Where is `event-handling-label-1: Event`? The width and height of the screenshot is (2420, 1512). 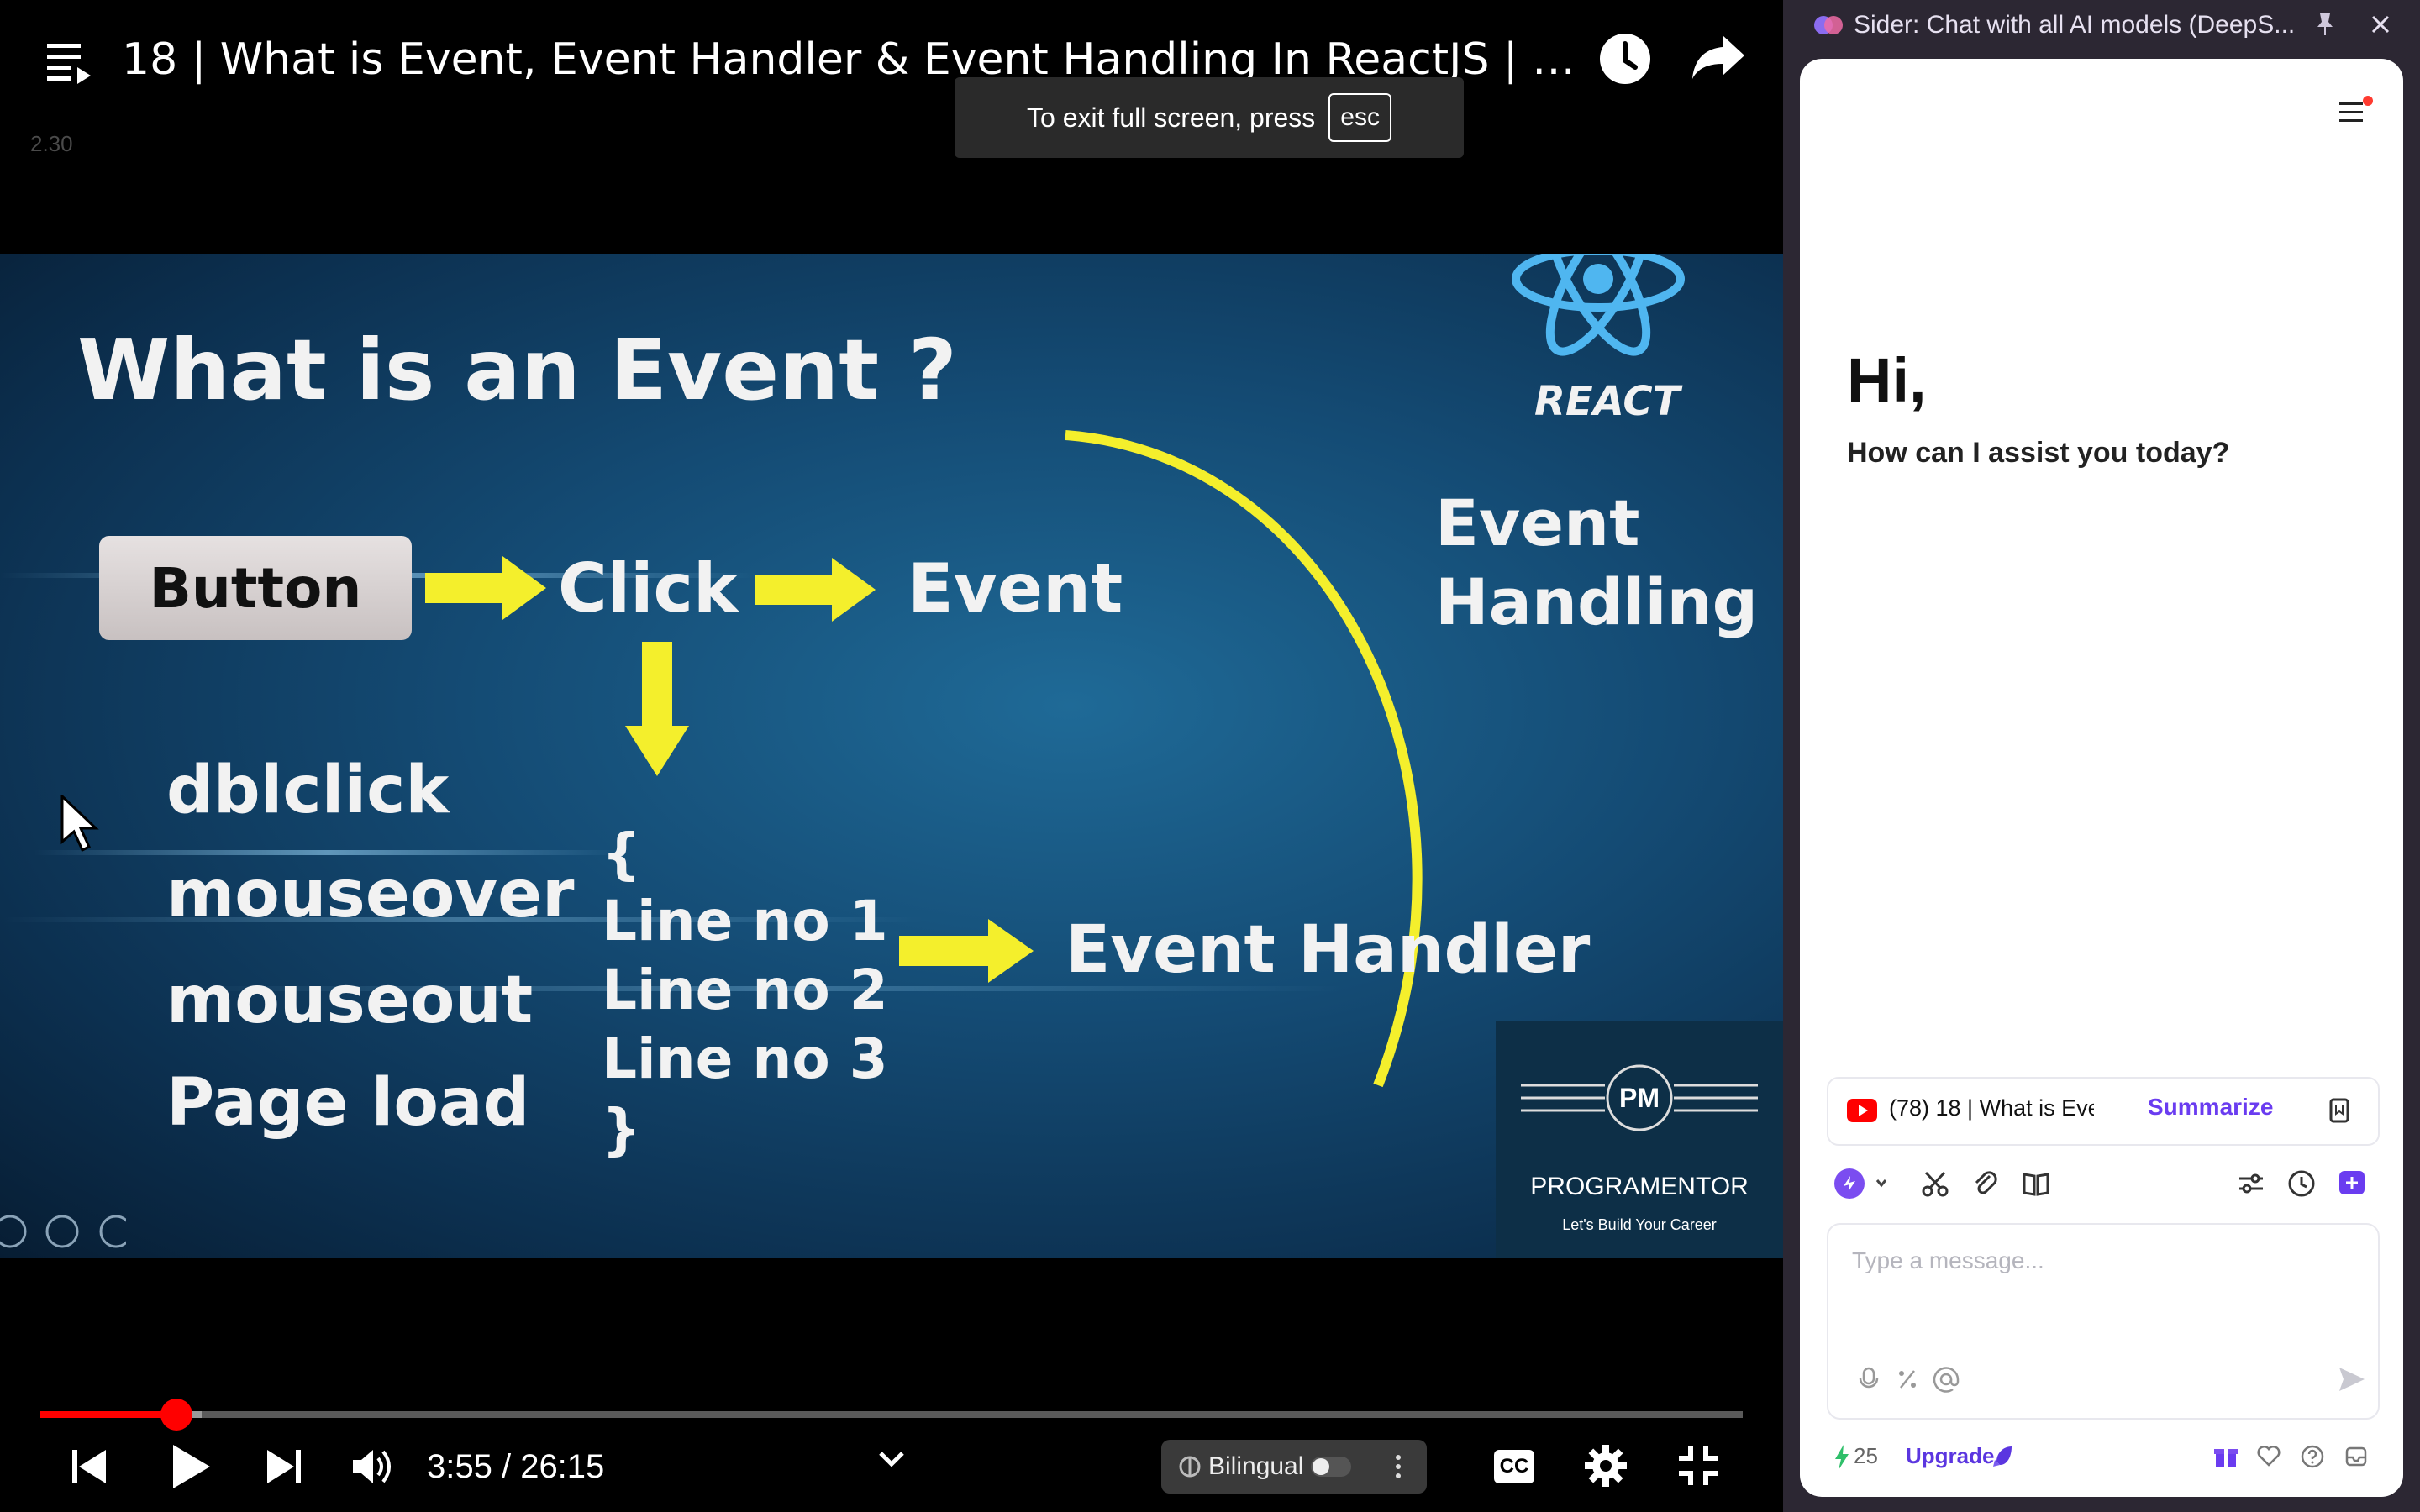
event-handling-label-1: Event is located at coordinates (1537, 523).